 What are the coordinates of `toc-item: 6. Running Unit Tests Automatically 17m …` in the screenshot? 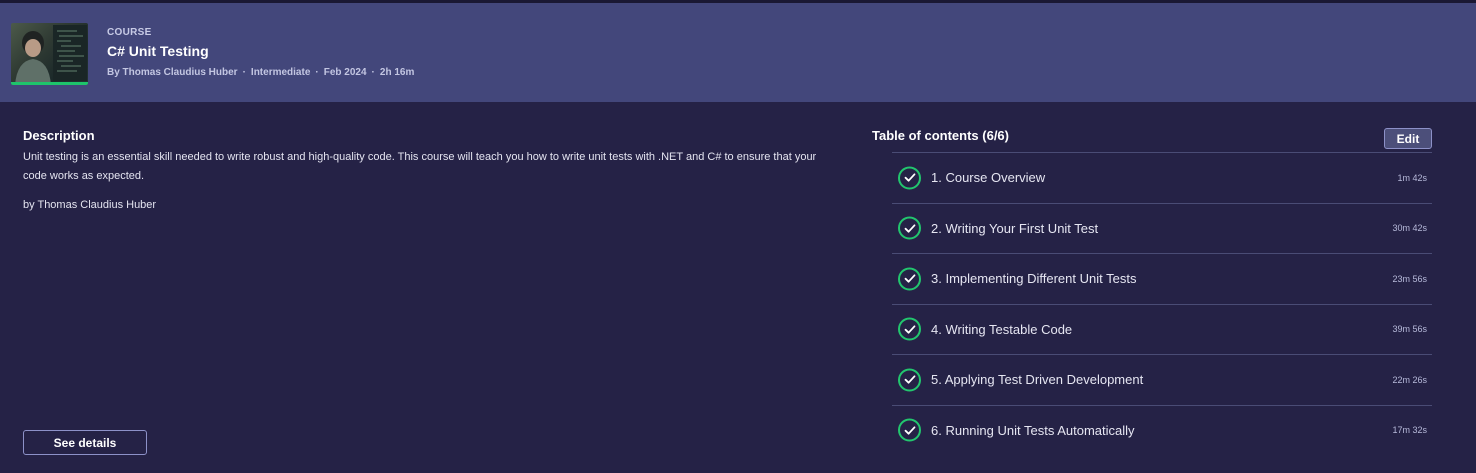 It's located at (1162, 430).